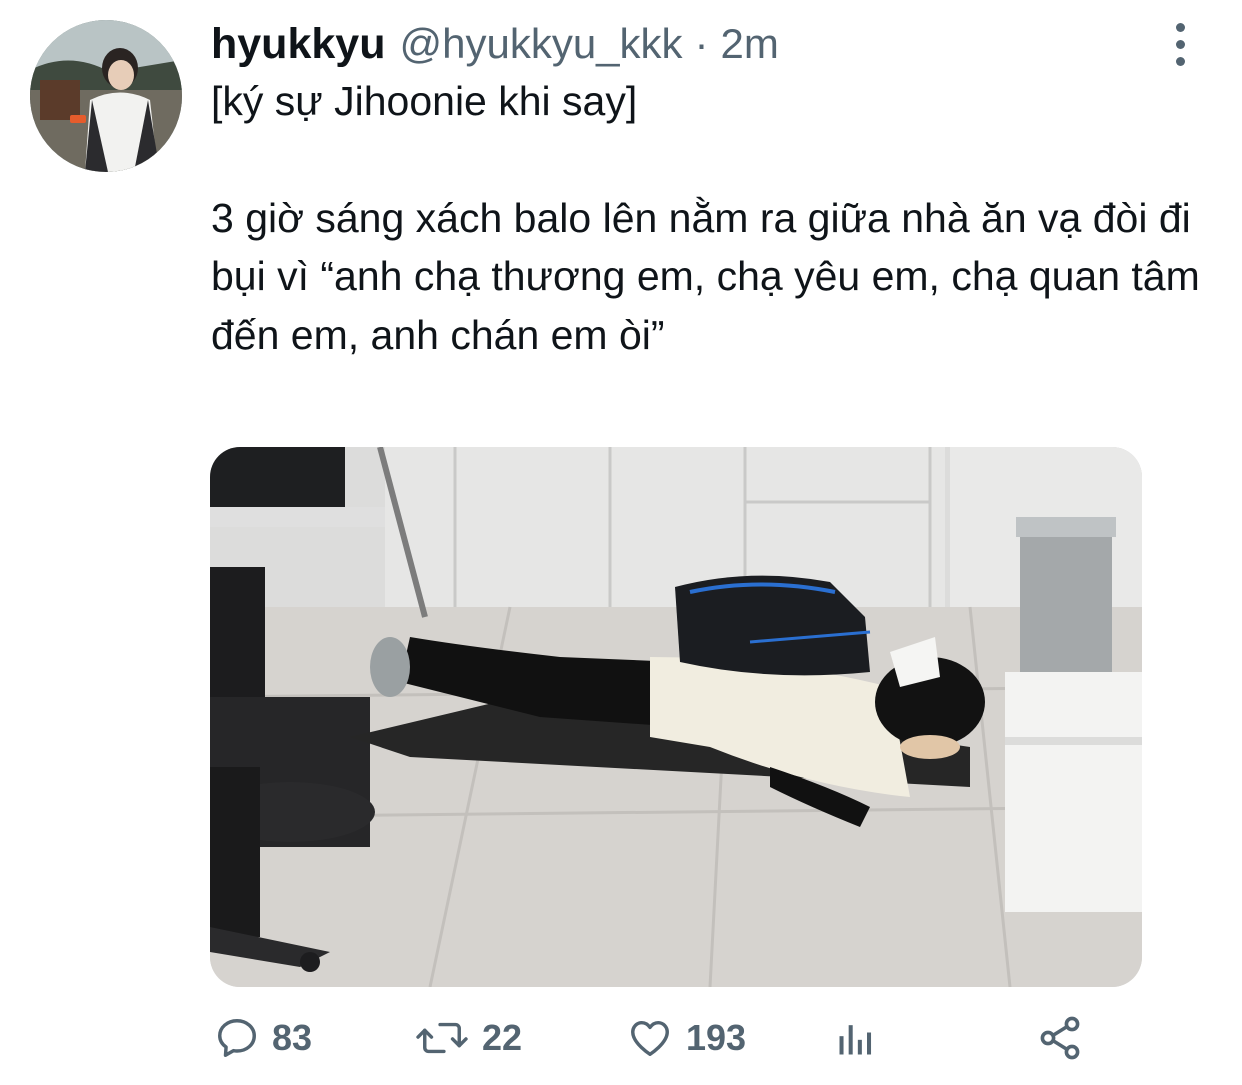  What do you see at coordinates (1180, 44) in the screenshot?
I see `more-options-icon` at bounding box center [1180, 44].